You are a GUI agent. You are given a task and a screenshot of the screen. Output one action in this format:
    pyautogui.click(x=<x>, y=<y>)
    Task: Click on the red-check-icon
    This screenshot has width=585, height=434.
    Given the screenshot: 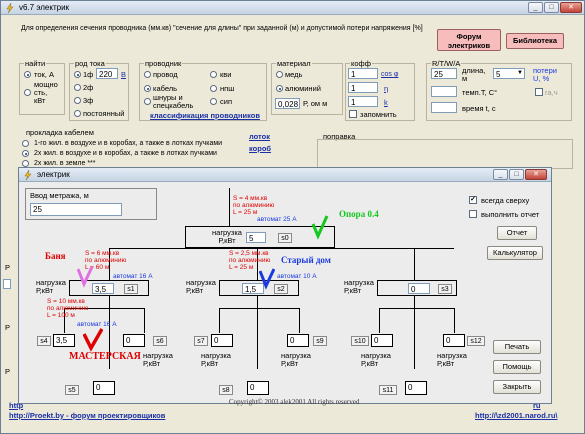 What is the action you would take?
    pyautogui.click(x=93, y=340)
    